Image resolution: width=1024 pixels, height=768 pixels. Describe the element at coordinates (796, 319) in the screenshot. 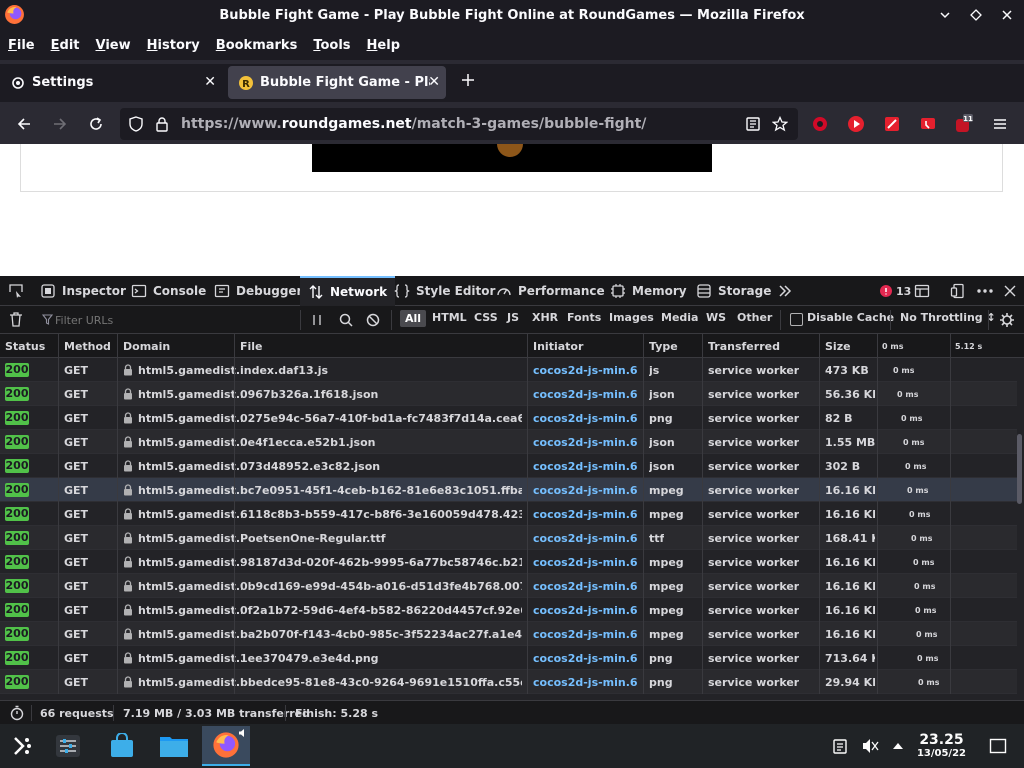

I see `disable-cache-checkbox` at that location.